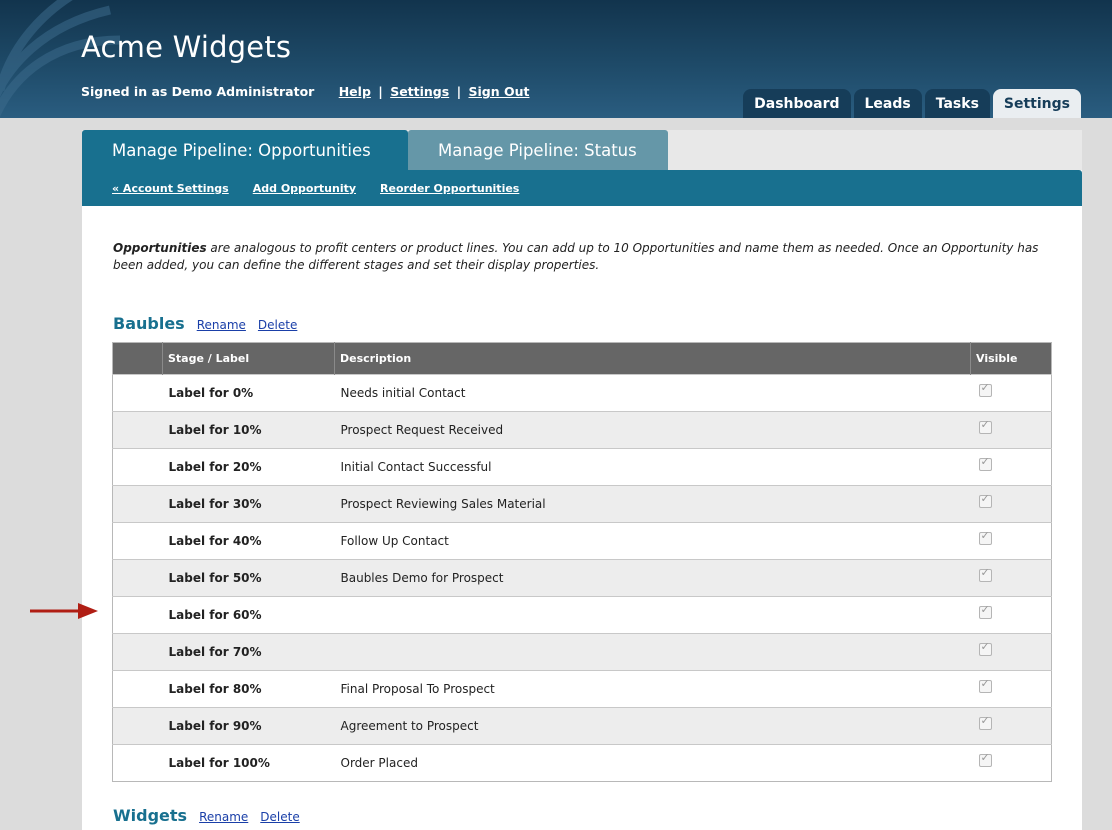  What do you see at coordinates (652, 689) in the screenshot?
I see `stage-description: Final Proposal To Prospect` at bounding box center [652, 689].